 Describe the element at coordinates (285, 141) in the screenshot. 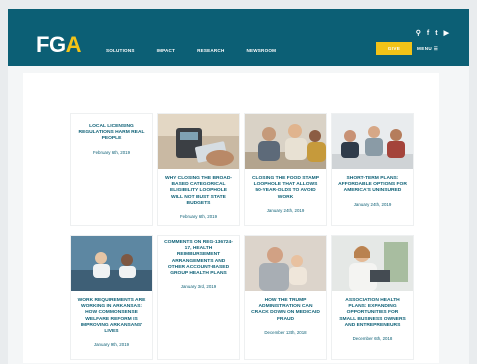

I see `meeting-photo` at that location.